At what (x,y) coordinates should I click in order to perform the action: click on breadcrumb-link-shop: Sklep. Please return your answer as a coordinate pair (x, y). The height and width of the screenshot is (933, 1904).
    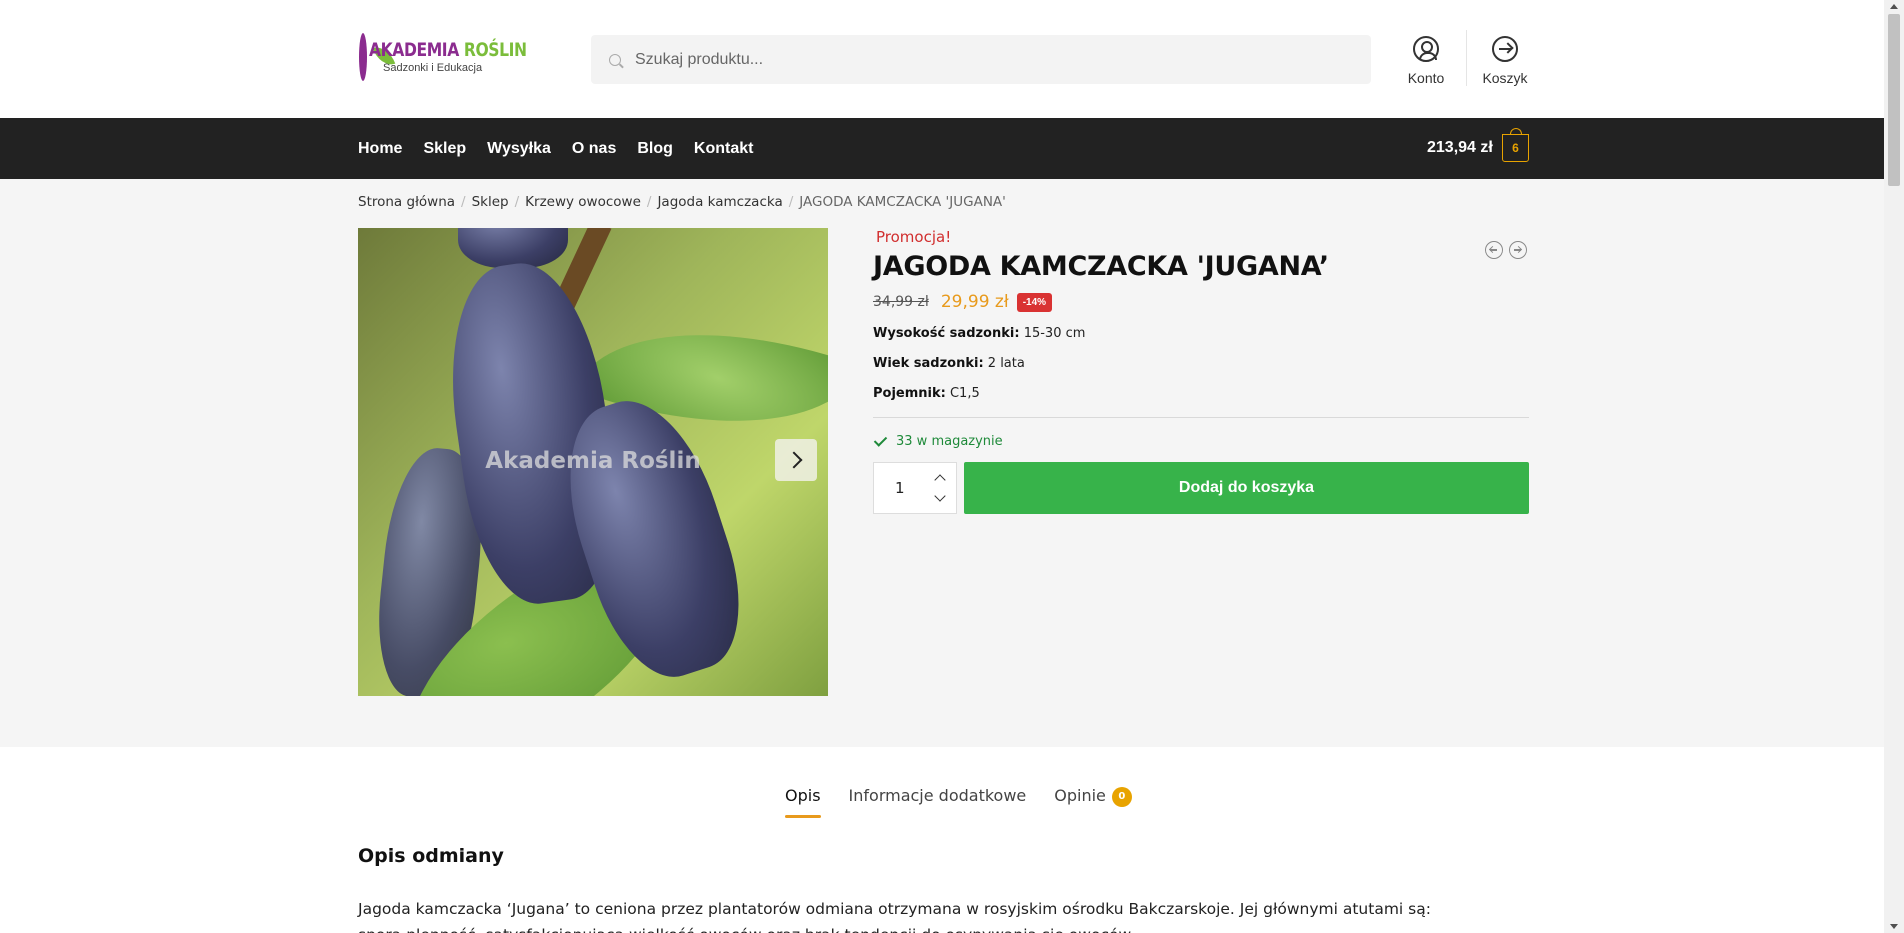
    Looking at the image, I should click on (490, 202).